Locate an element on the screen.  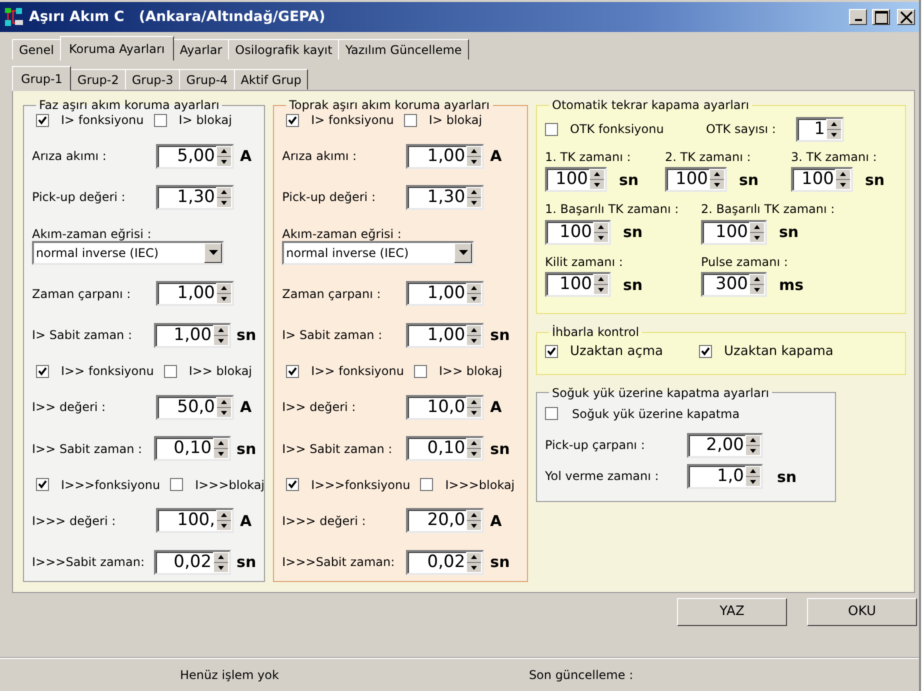
dropdown-arrow-icon is located at coordinates (213, 253).